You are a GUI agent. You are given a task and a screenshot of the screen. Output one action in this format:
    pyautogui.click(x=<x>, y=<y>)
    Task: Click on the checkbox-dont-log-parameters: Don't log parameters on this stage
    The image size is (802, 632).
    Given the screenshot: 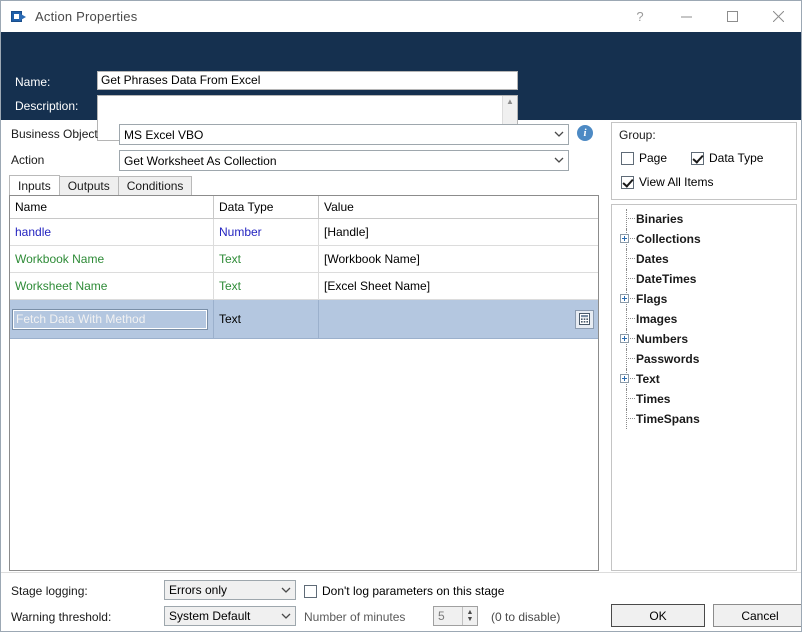 What is the action you would take?
    pyautogui.click(x=404, y=591)
    